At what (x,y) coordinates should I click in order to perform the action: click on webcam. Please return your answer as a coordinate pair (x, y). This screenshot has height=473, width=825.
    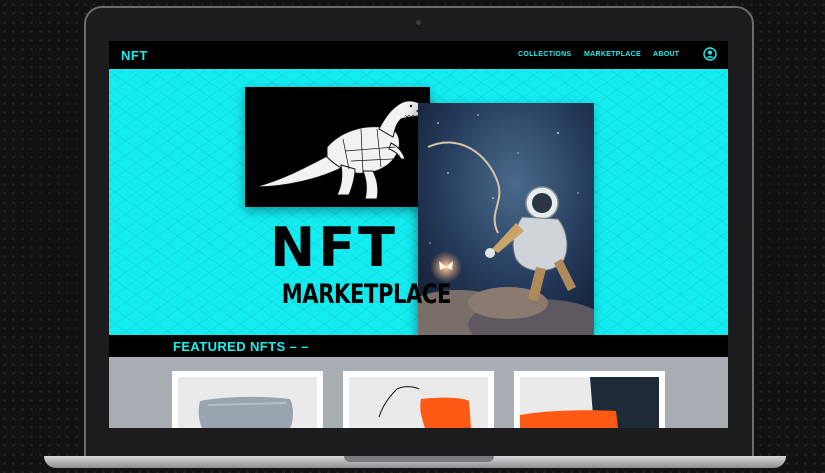
    Looking at the image, I should click on (418, 22).